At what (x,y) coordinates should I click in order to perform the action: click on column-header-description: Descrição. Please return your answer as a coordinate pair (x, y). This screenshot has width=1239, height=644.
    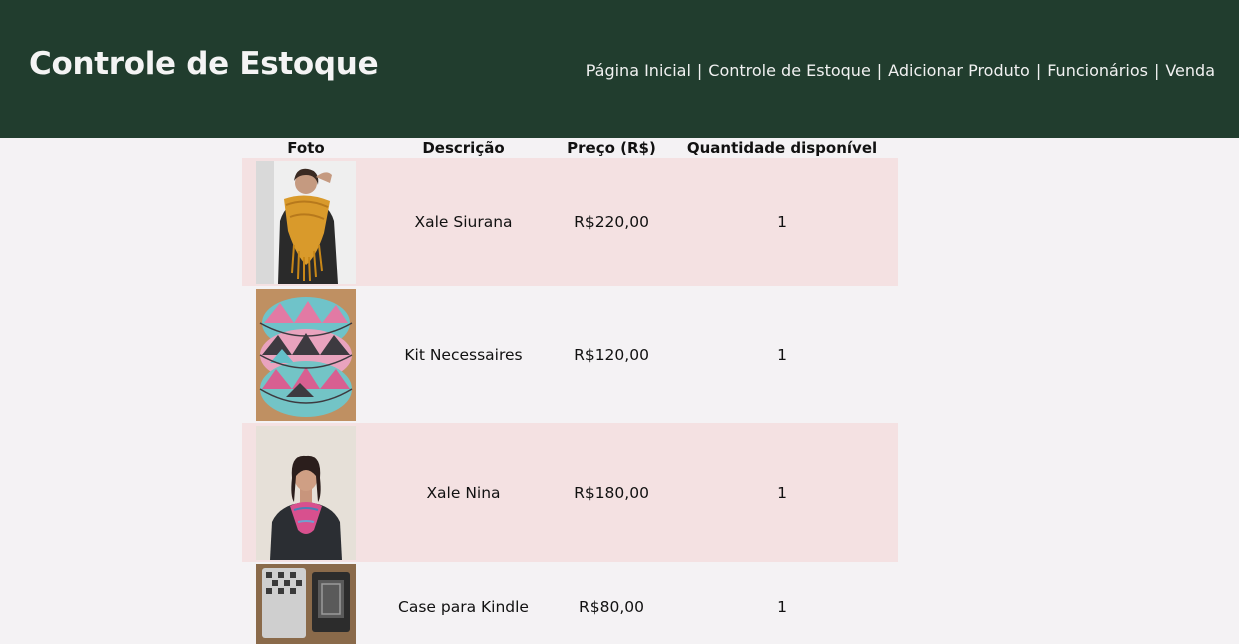
    Looking at the image, I should click on (463, 148).